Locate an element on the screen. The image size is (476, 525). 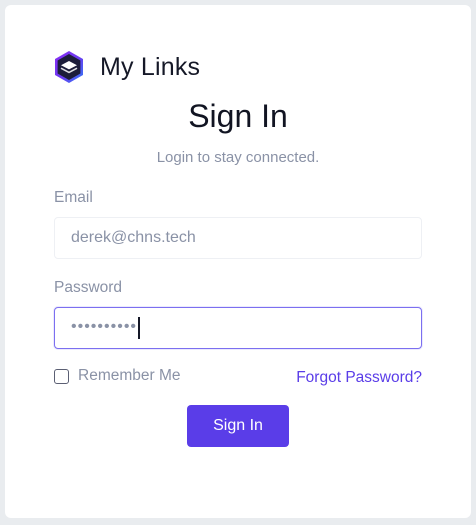
brand: My Links is located at coordinates (126, 67).